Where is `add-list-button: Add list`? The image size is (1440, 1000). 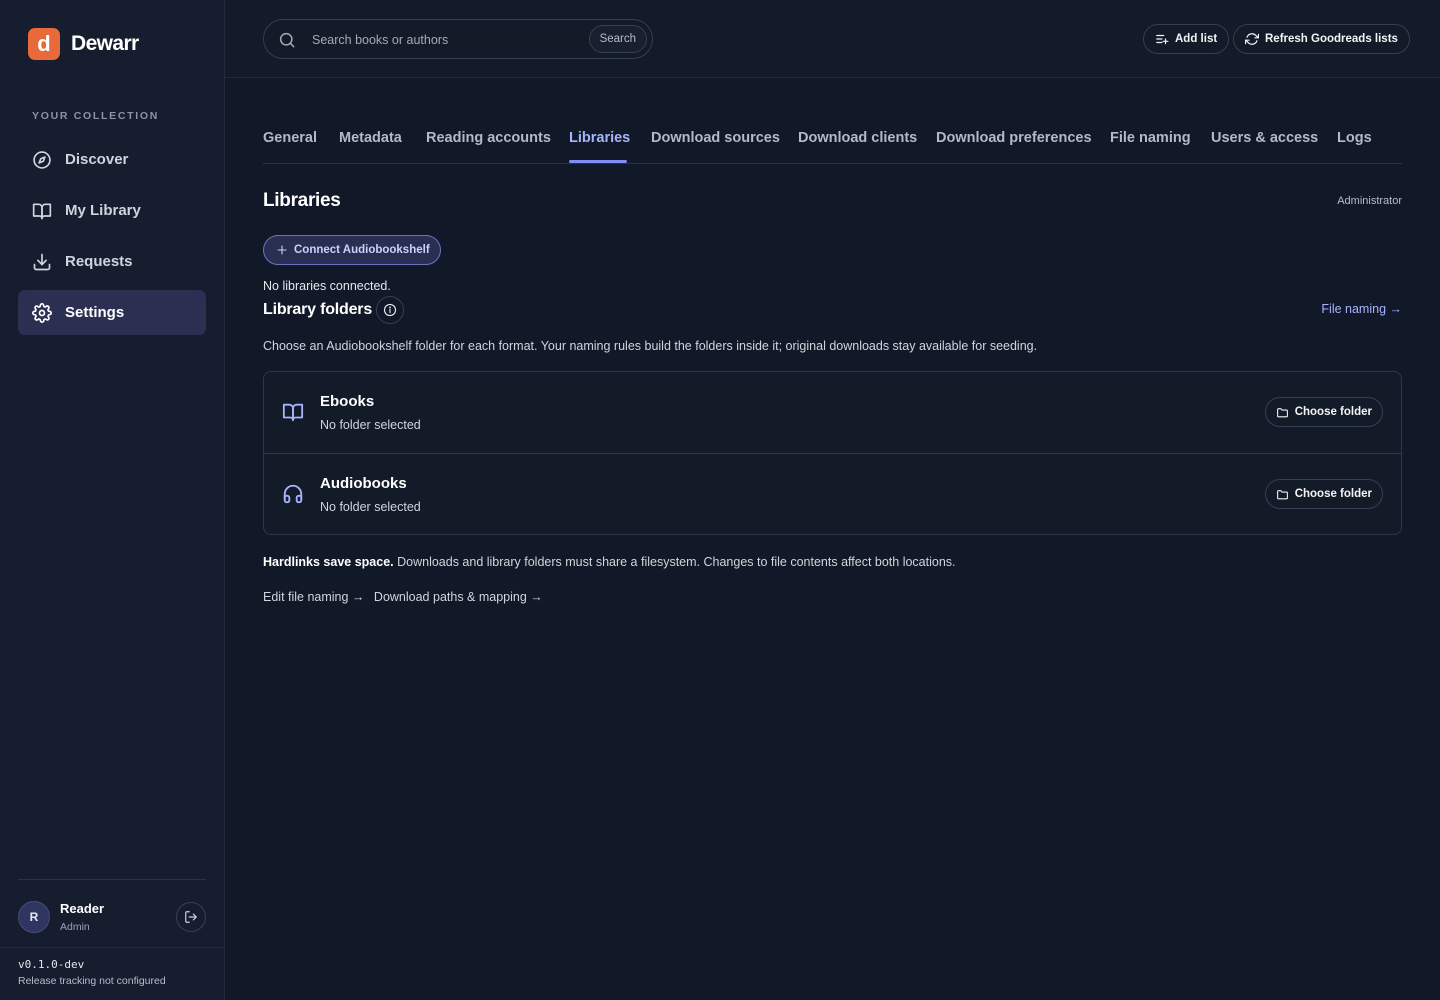
add-list-button: Add list is located at coordinates (1186, 39).